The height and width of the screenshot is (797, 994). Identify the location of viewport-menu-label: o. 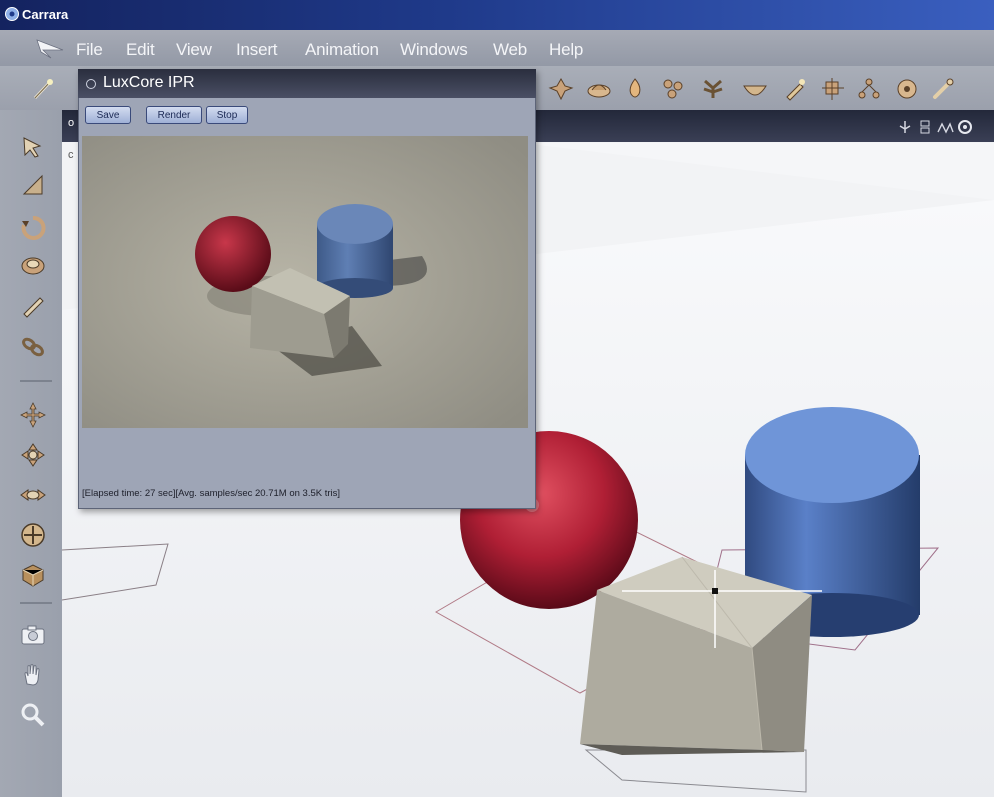
(71, 123).